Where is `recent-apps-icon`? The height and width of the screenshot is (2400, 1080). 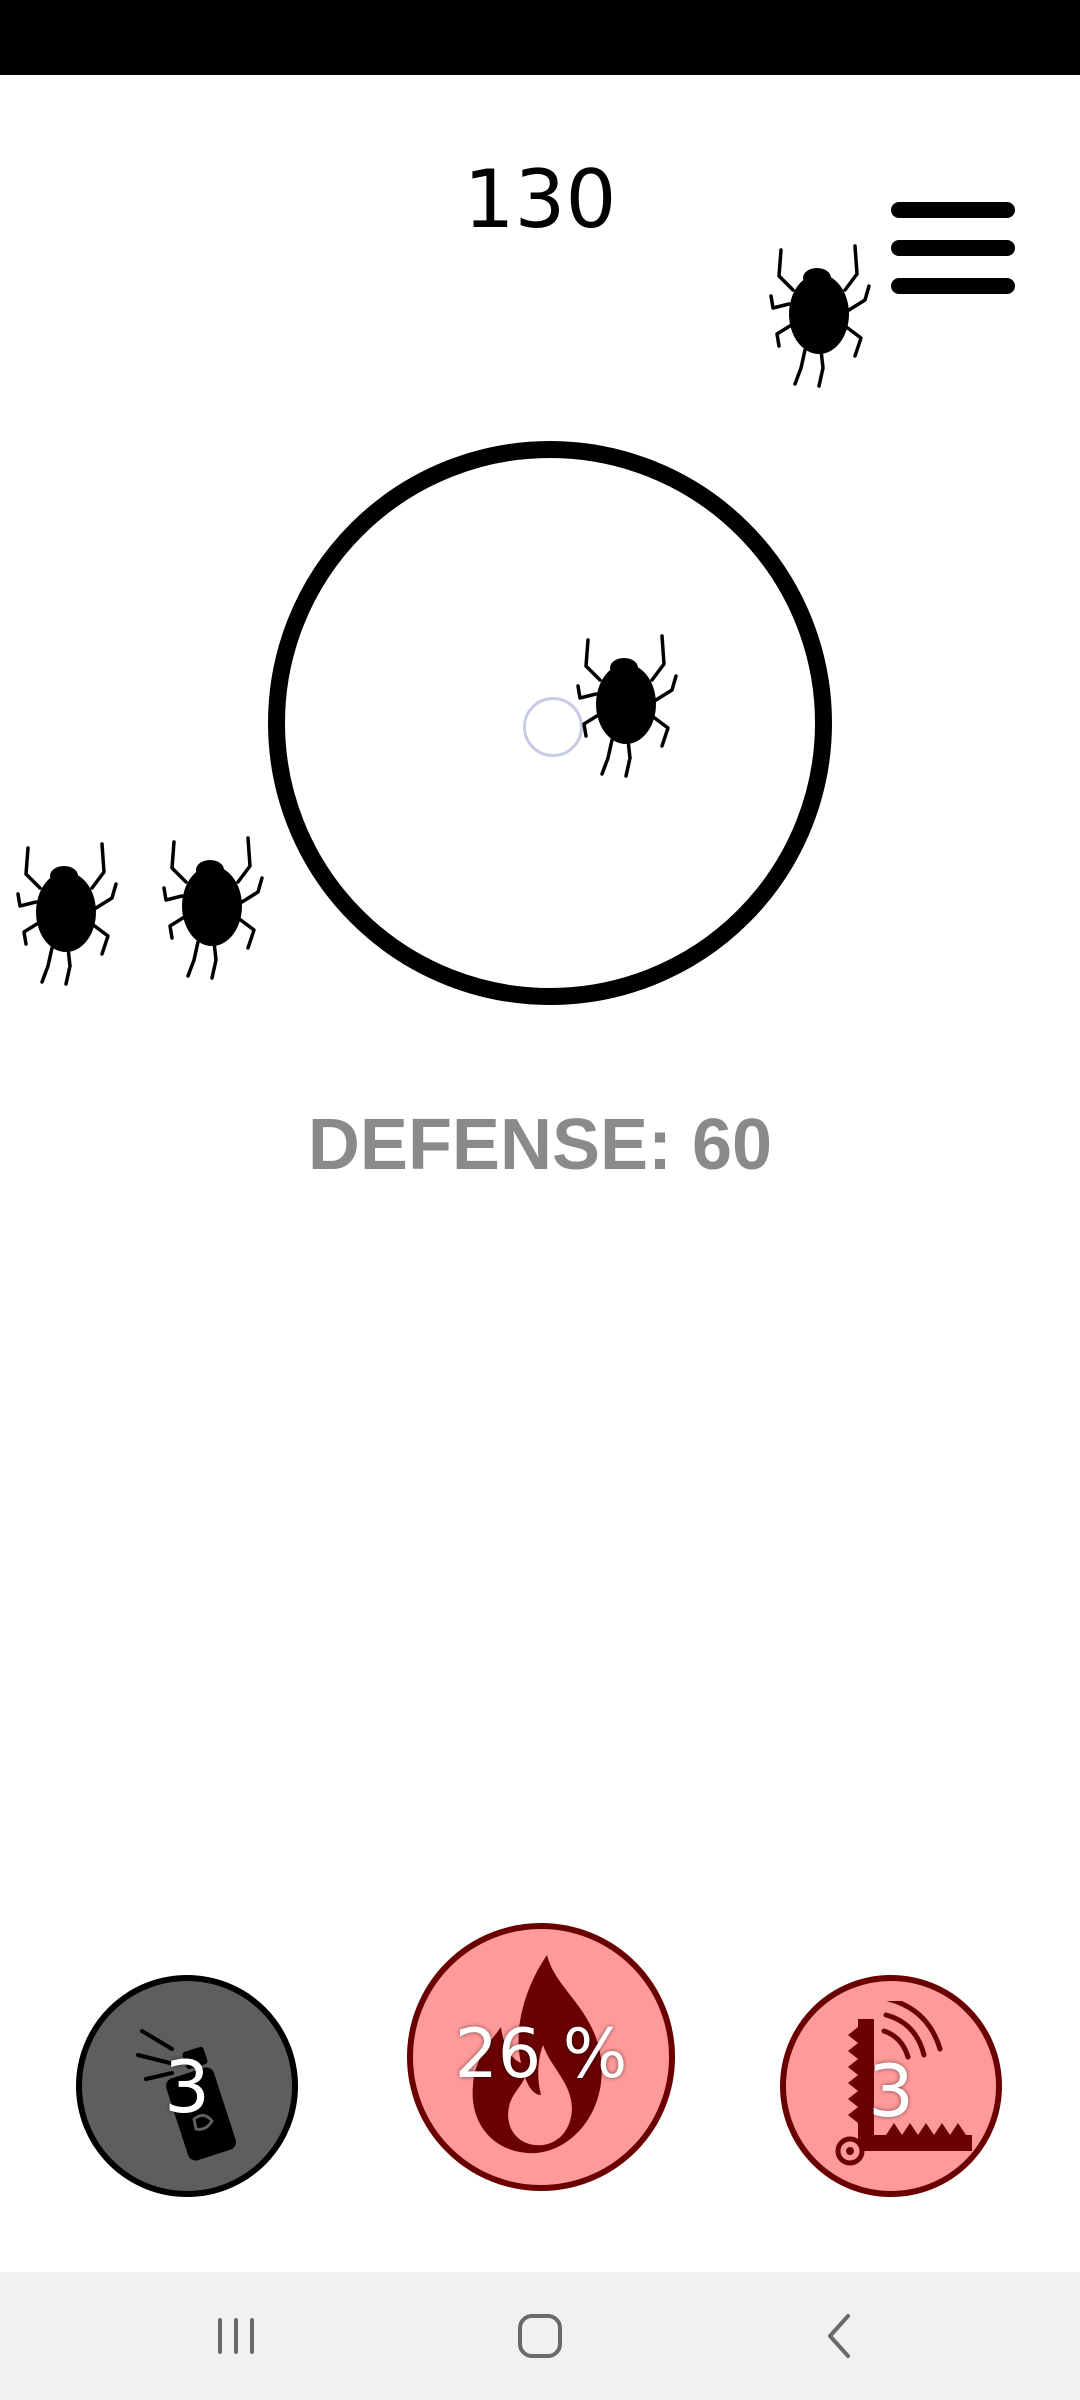 recent-apps-icon is located at coordinates (236, 2336).